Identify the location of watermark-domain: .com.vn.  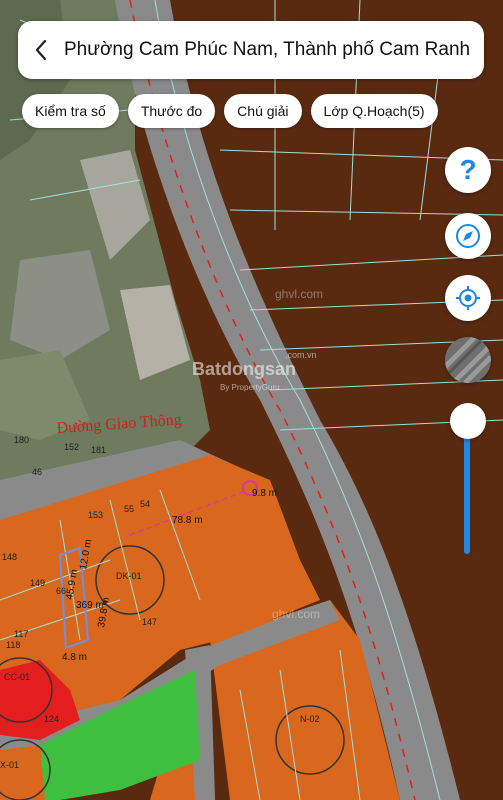
(301, 355).